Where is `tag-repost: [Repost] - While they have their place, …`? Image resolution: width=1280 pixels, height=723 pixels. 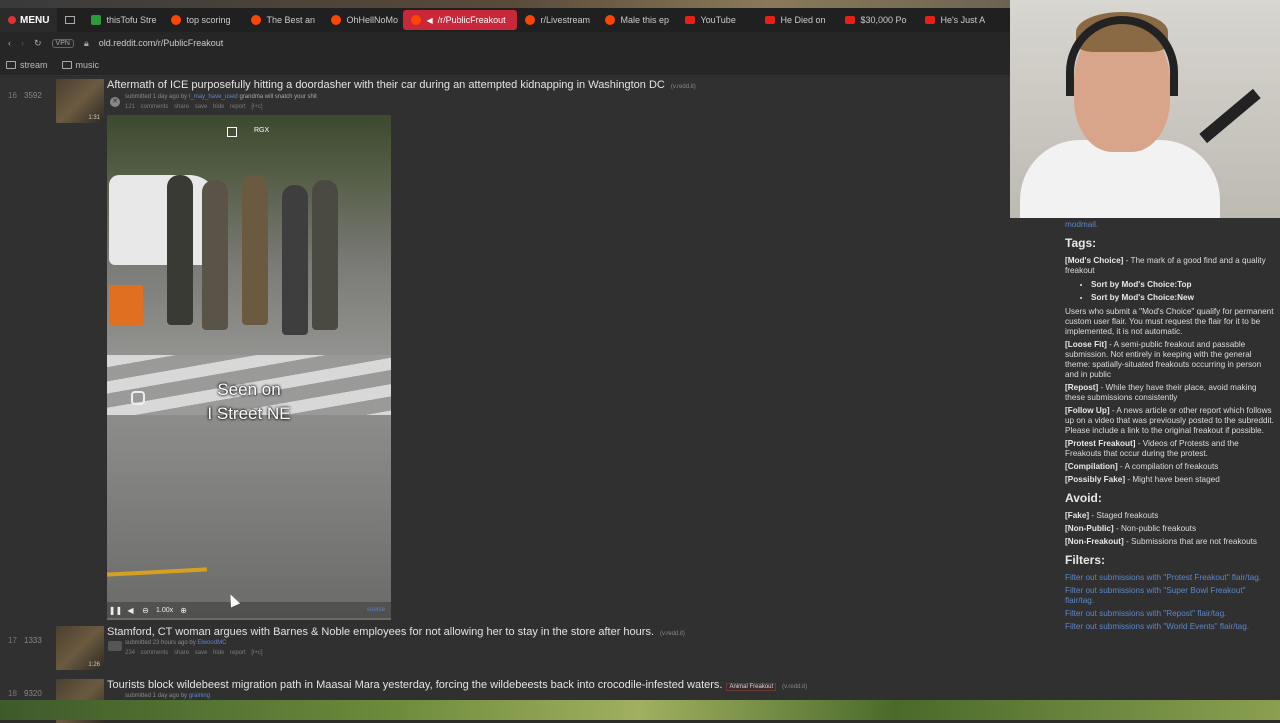 tag-repost: [Repost] - While they have their place, … is located at coordinates (1170, 393).